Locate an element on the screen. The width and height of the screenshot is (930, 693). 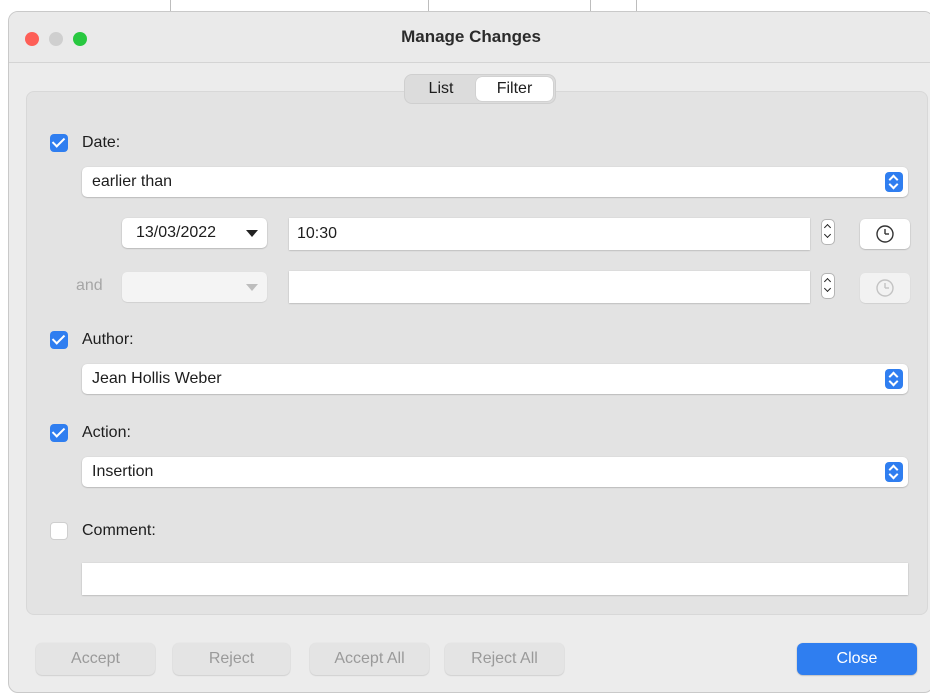
set-second-time-button is located at coordinates (885, 288).